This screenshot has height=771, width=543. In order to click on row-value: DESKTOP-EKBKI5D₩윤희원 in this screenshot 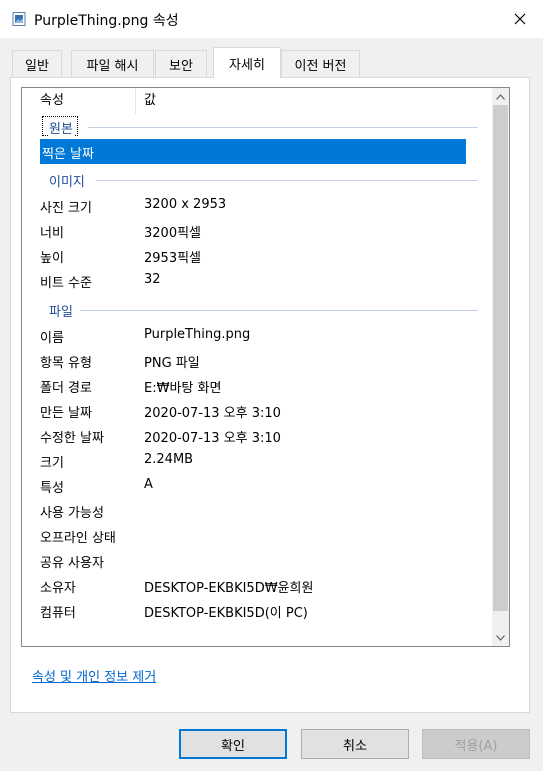, I will do `click(229, 588)`.